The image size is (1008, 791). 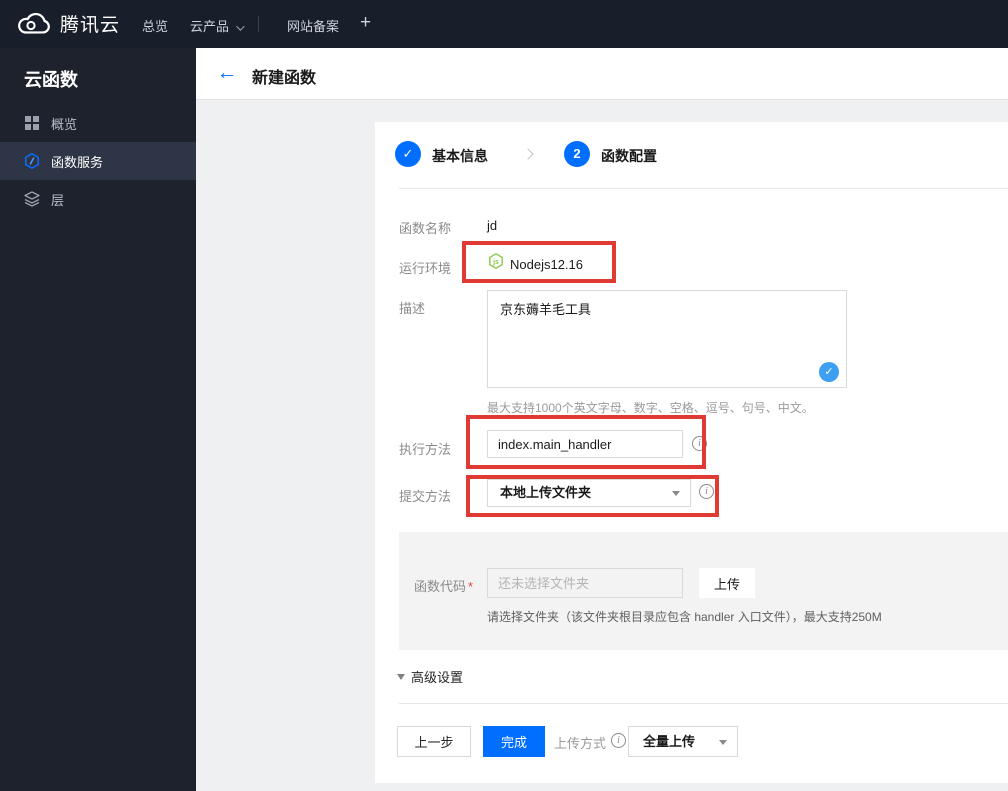 I want to click on sidebar-item-overview: 概览, so click(x=98, y=123).